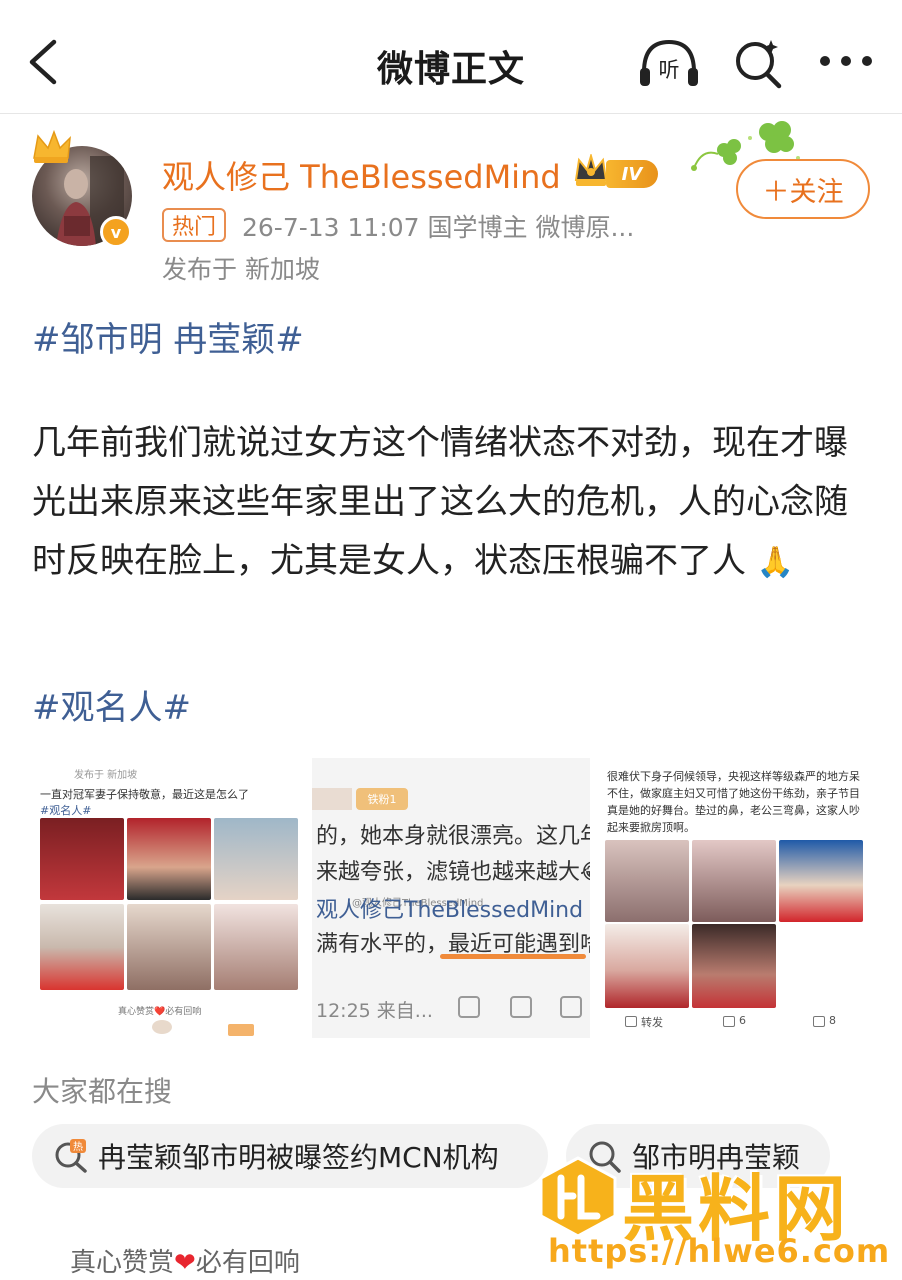 The height and width of the screenshot is (1280, 902). What do you see at coordinates (652, 1022) in the screenshot?
I see `repost-label: 转发` at bounding box center [652, 1022].